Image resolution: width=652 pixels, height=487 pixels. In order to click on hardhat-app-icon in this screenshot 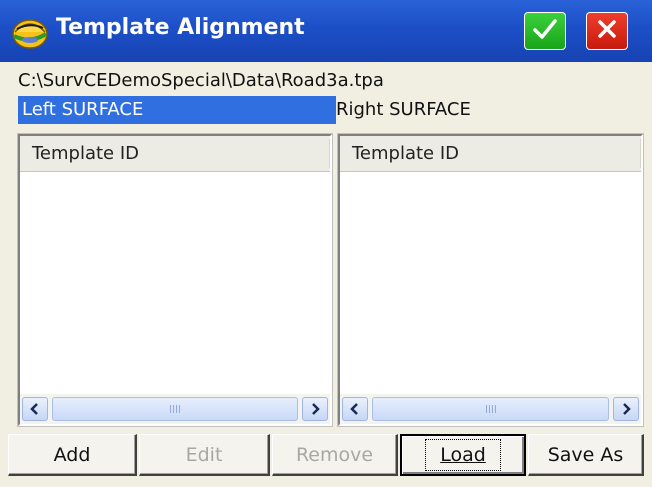, I will do `click(30, 31)`.